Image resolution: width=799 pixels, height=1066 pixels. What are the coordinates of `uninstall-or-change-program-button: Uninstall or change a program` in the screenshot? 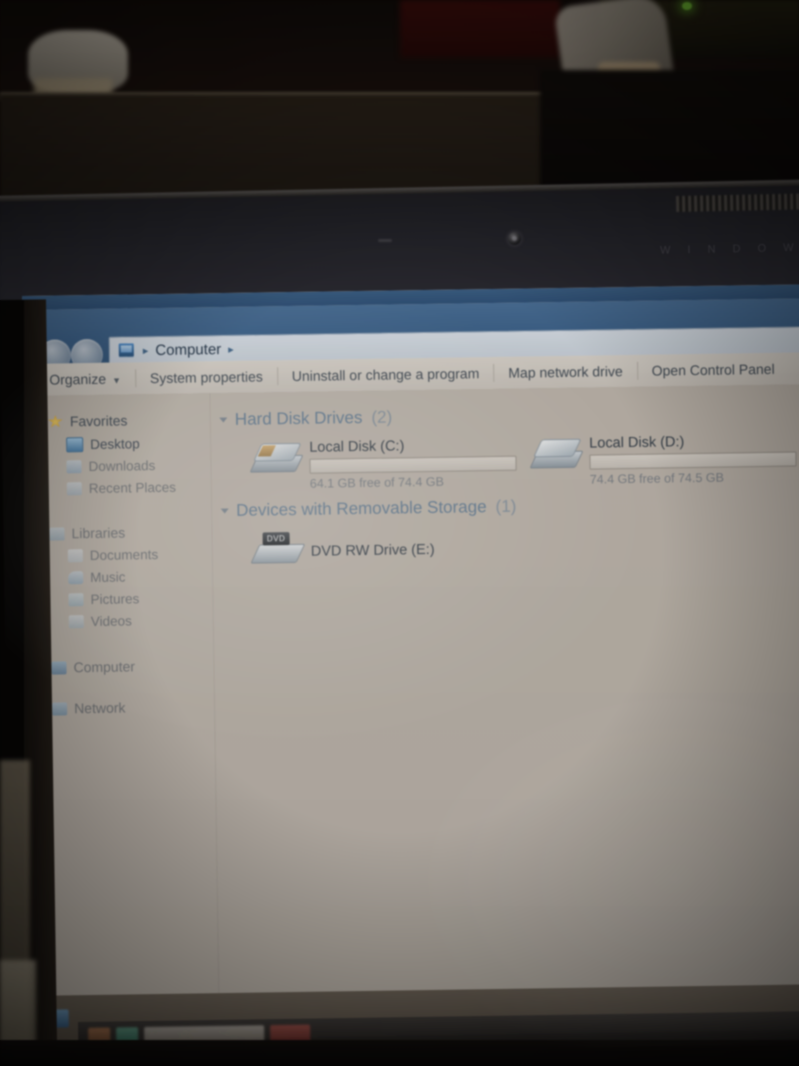 It's located at (386, 374).